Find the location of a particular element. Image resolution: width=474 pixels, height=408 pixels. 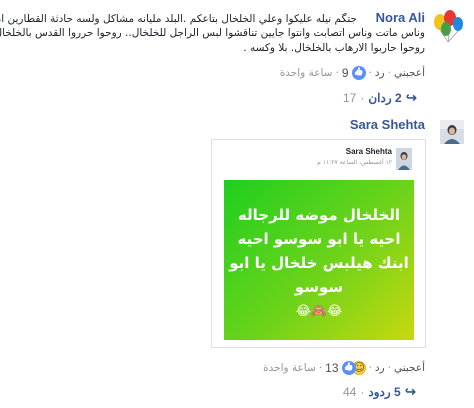

view-replies: ↩ 5 ردود · 44 is located at coordinates (379, 392).